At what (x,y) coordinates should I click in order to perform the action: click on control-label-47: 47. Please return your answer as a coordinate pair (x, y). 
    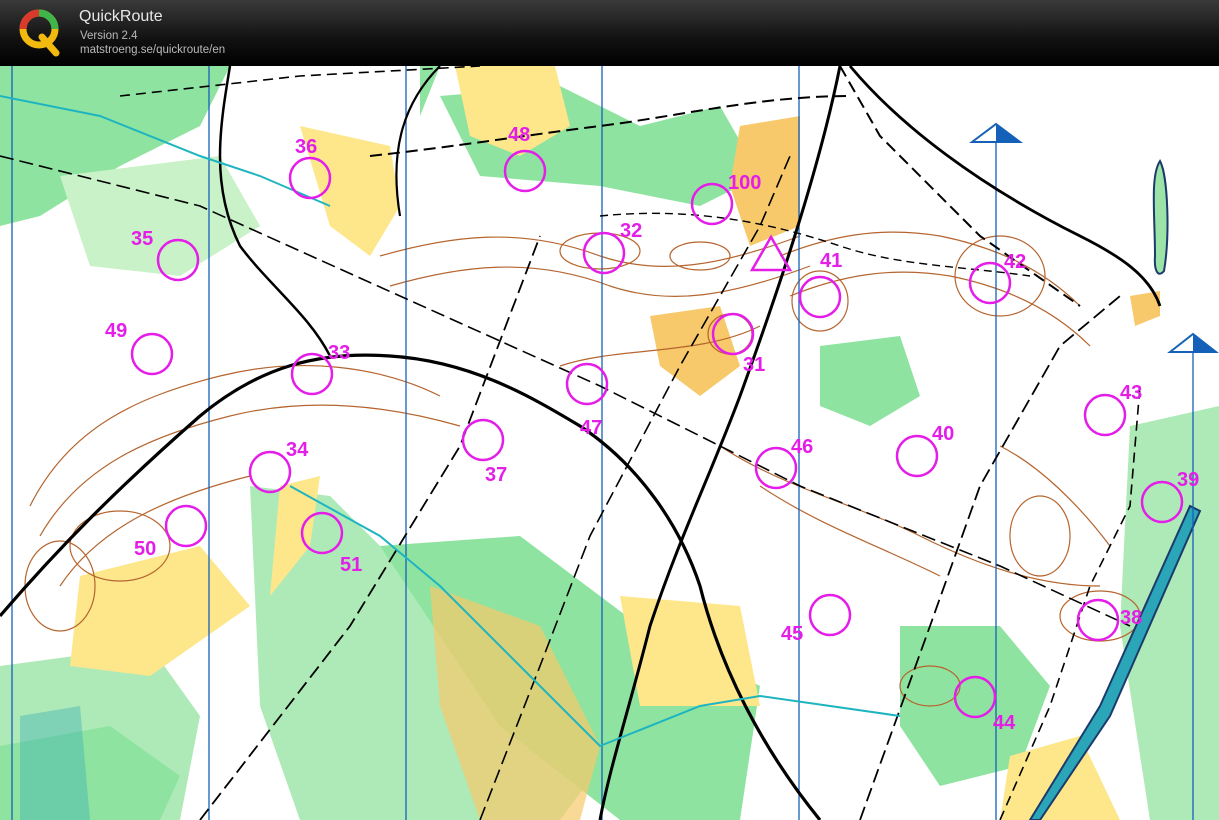
    Looking at the image, I should click on (591, 428).